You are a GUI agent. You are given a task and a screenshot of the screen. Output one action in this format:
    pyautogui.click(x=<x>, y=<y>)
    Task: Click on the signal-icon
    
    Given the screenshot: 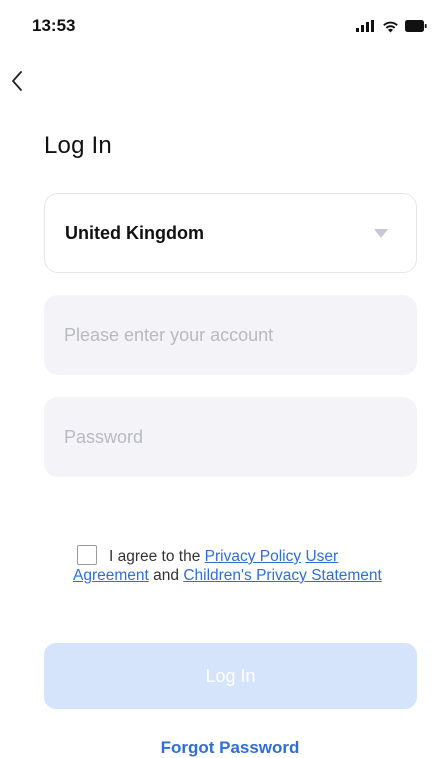 What is the action you would take?
    pyautogui.click(x=366, y=26)
    